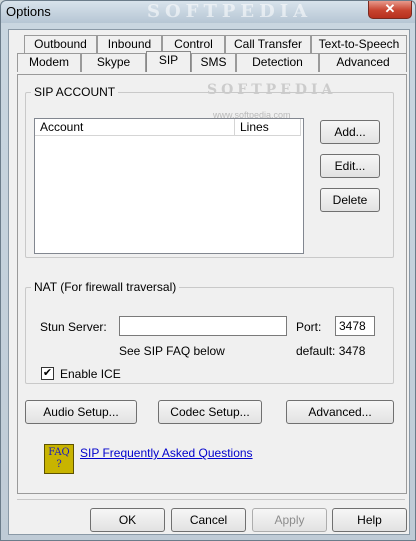  What do you see at coordinates (193, 44) in the screenshot?
I see `tab-label: Control` at bounding box center [193, 44].